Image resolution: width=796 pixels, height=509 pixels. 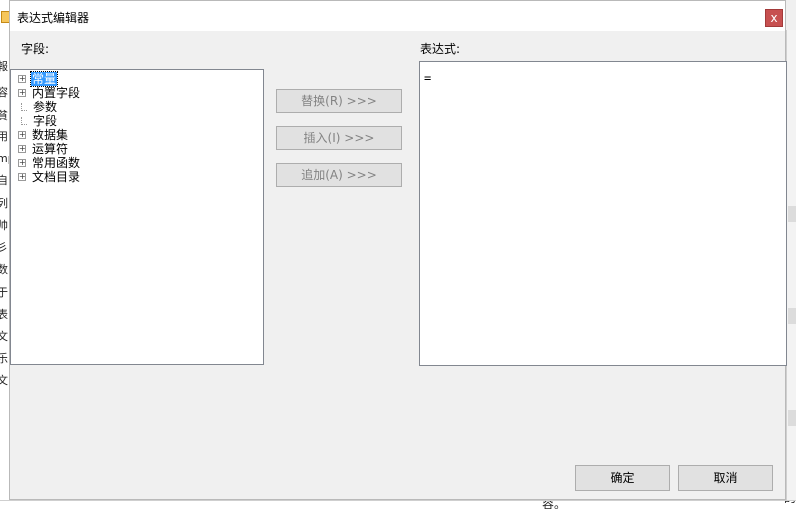 What do you see at coordinates (50, 135) in the screenshot?
I see `tree-item-label: 数据集` at bounding box center [50, 135].